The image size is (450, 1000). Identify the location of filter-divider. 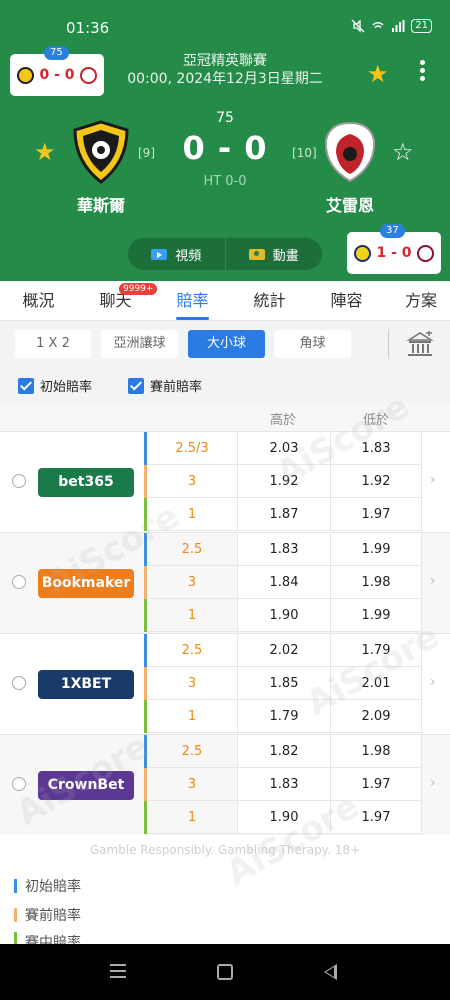
(388, 344).